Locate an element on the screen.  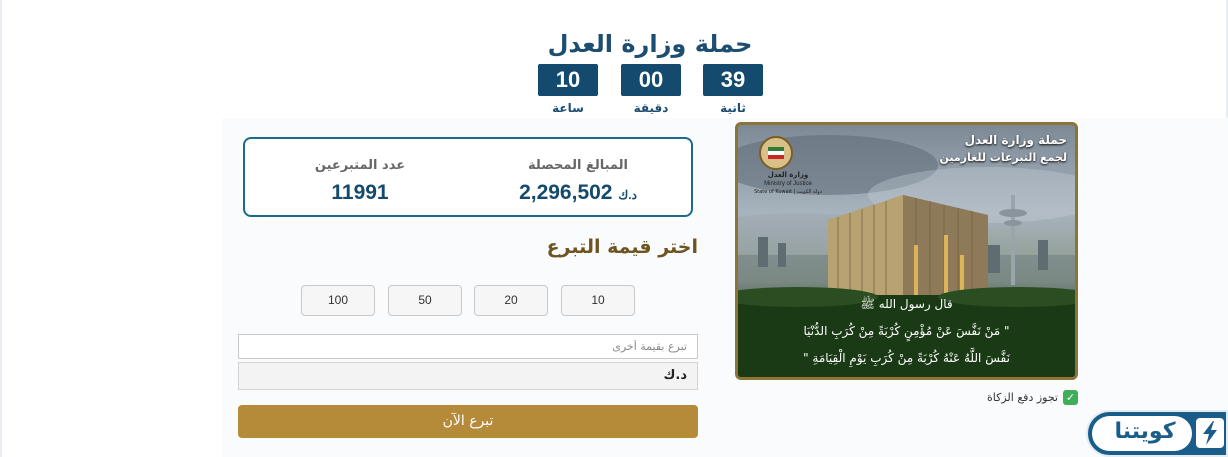
bolt-icon is located at coordinates (1210, 433).